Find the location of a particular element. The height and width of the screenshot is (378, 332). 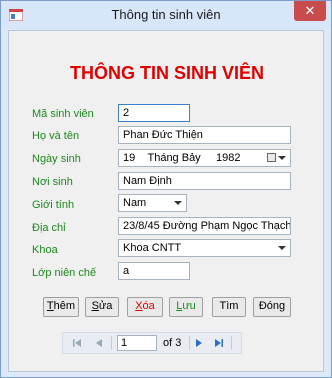

address-input: 23/8/45 Đường Phạm Ngọc Thạch, Phư is located at coordinates (204, 226).